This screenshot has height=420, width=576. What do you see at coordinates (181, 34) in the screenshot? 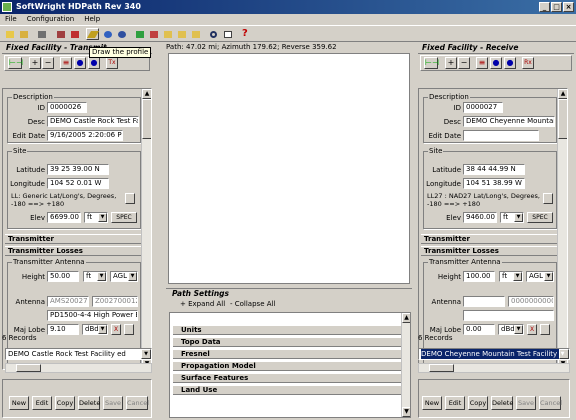
I see `folder-open-icon` at bounding box center [181, 34].